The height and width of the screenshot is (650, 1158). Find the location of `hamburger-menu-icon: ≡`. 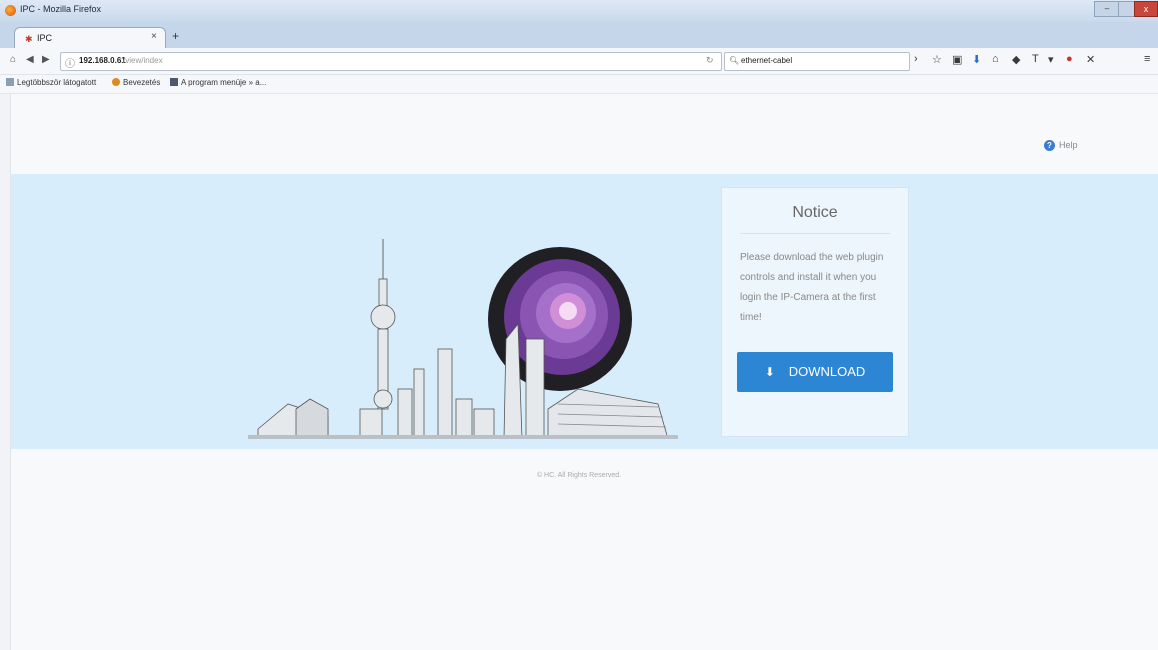

hamburger-menu-icon: ≡ is located at coordinates (1147, 59).